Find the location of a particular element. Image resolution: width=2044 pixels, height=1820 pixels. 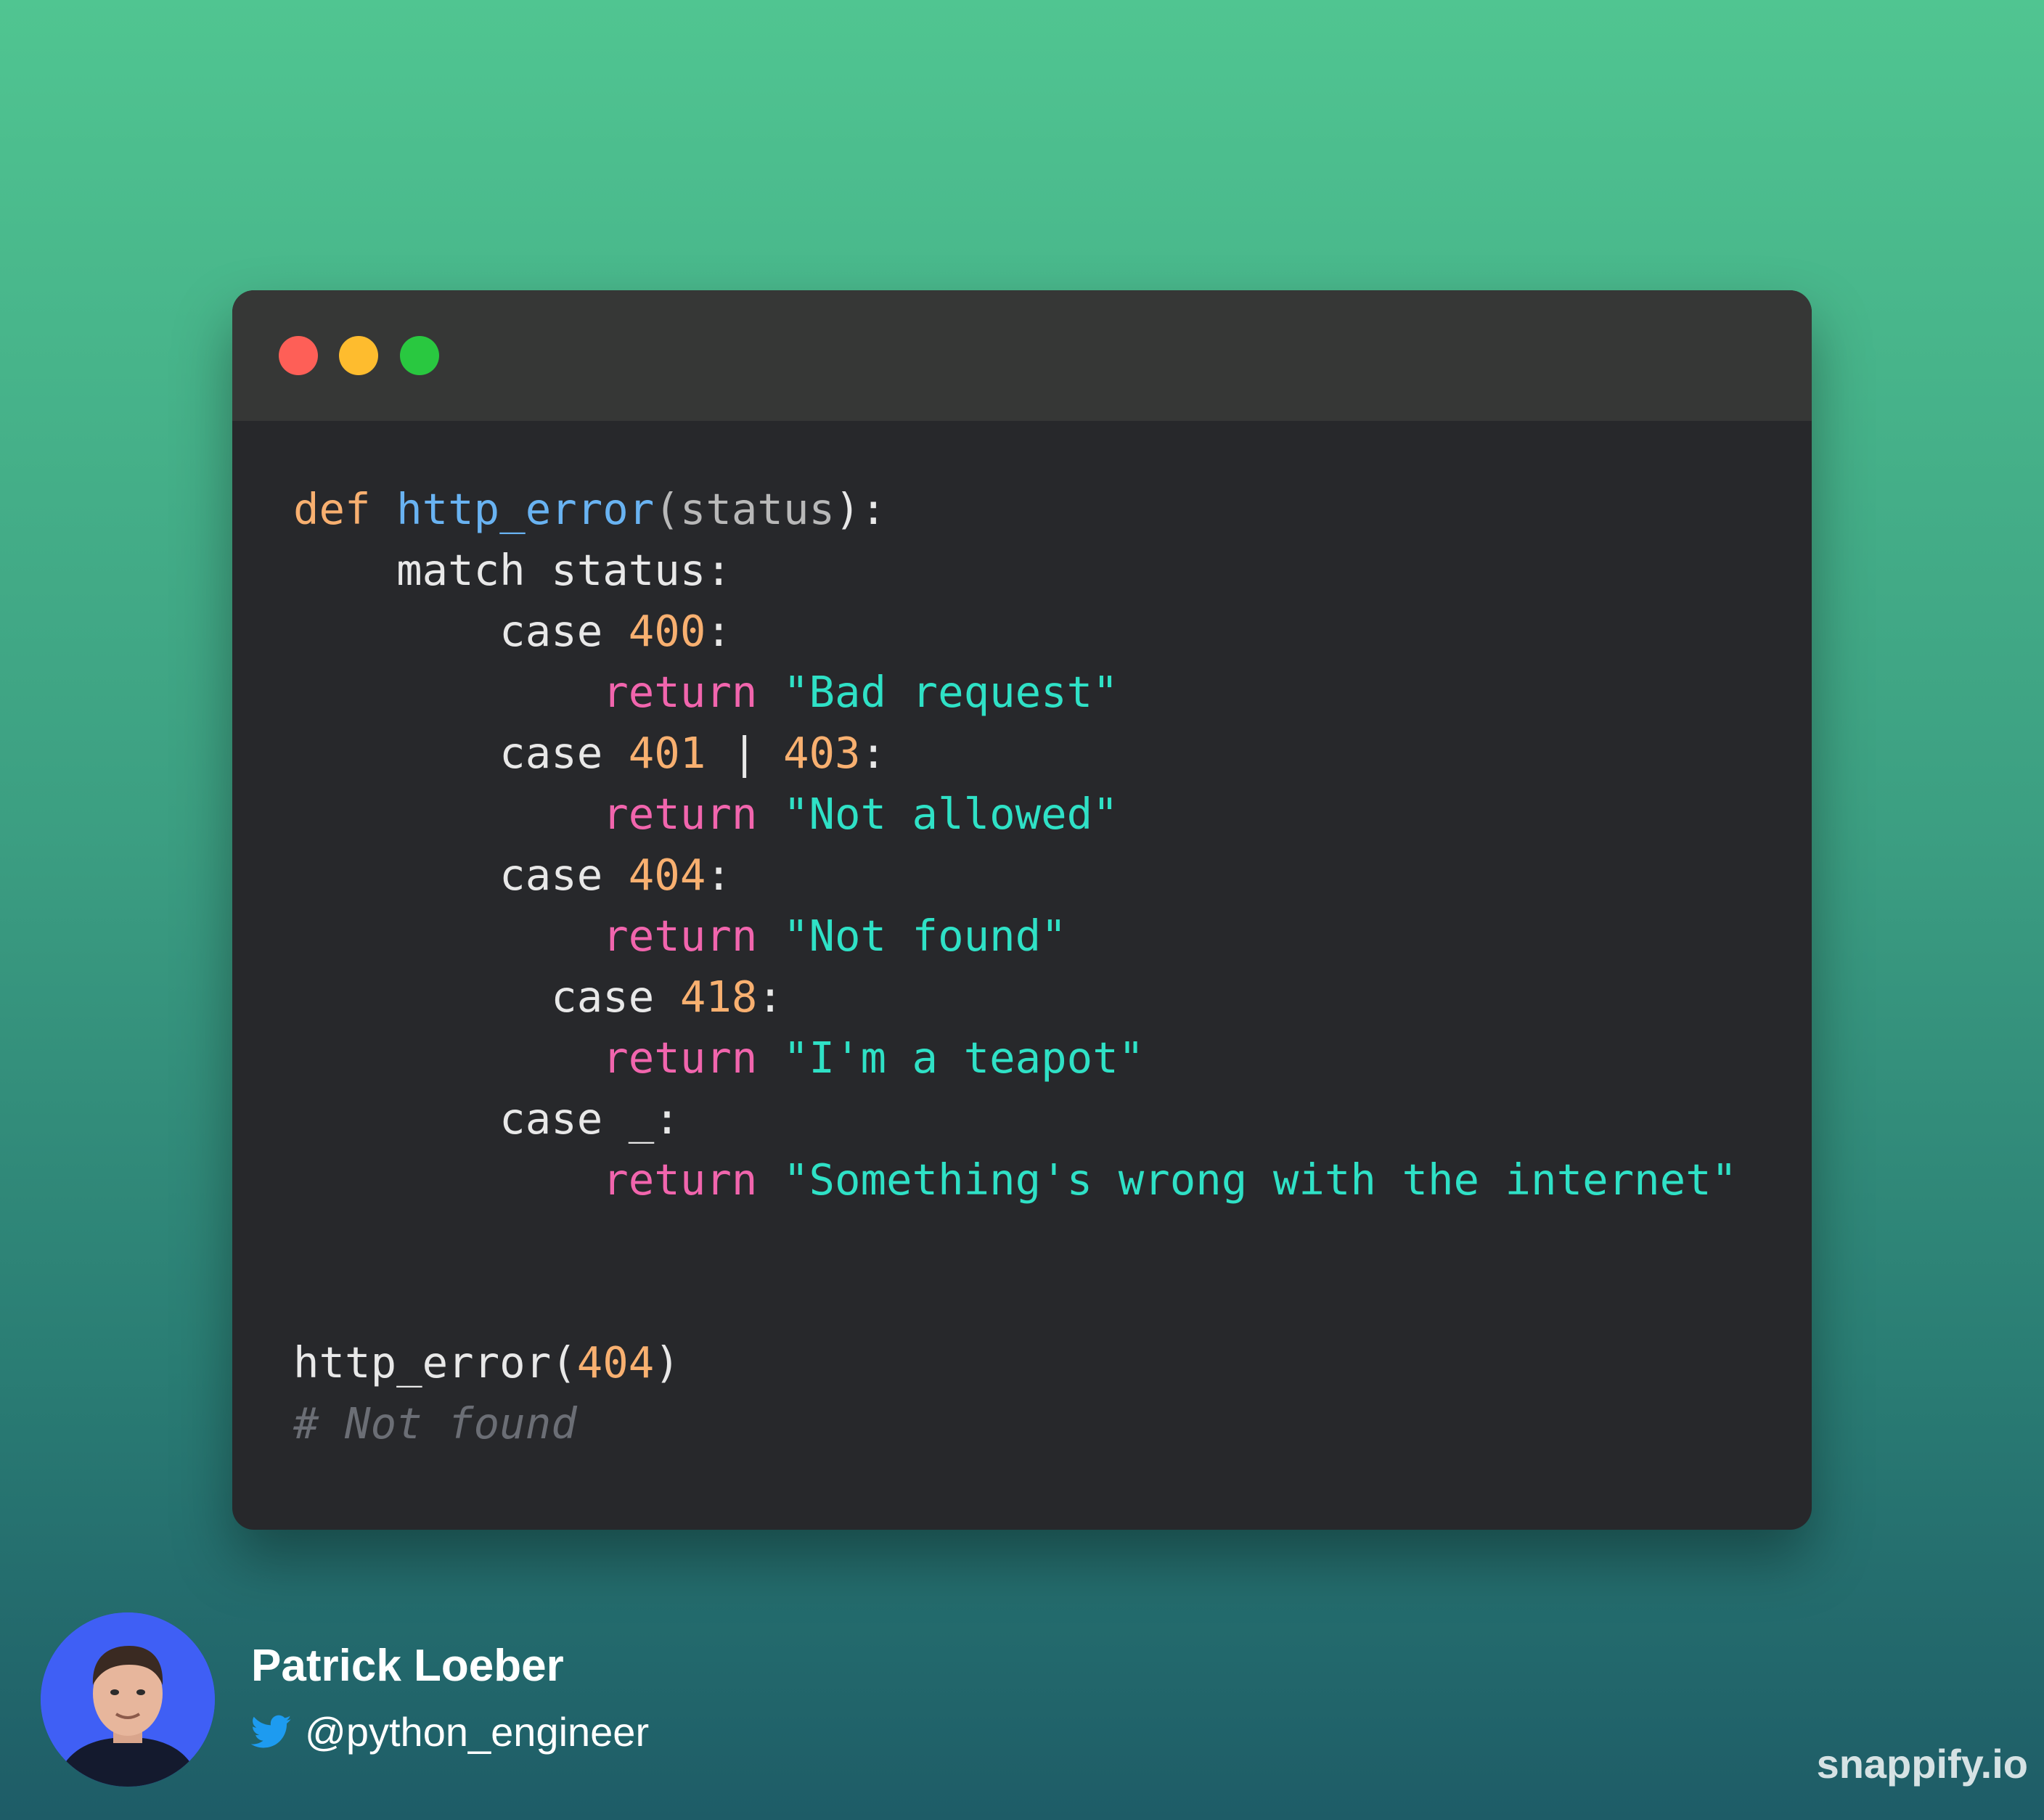

avatar is located at coordinates (128, 1699).